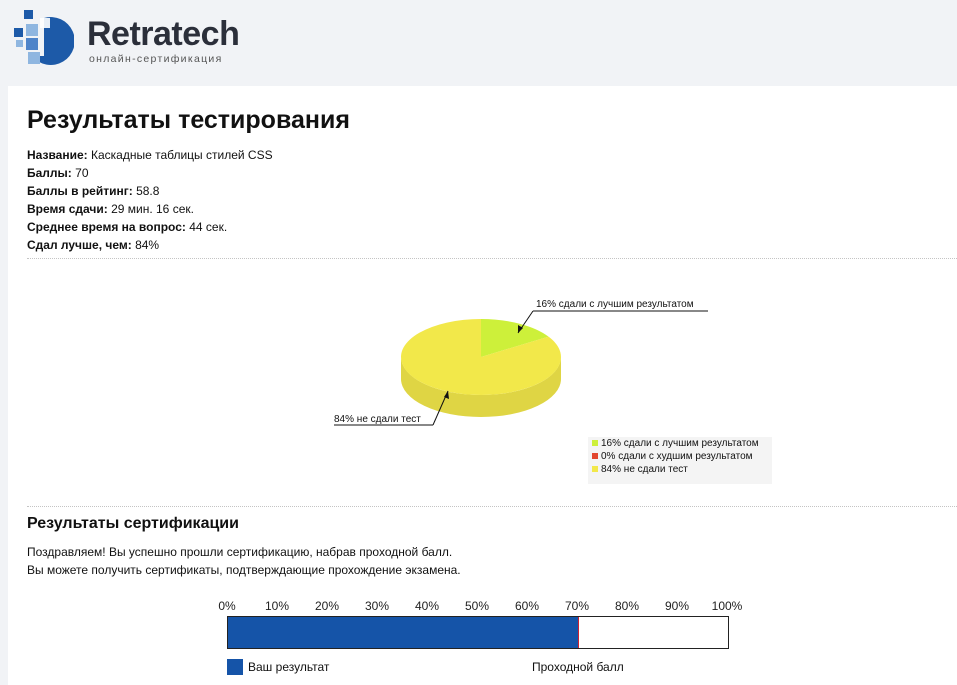 The height and width of the screenshot is (685, 957). I want to click on pie-legend-label: 84% не сдали тест, so click(644, 469).